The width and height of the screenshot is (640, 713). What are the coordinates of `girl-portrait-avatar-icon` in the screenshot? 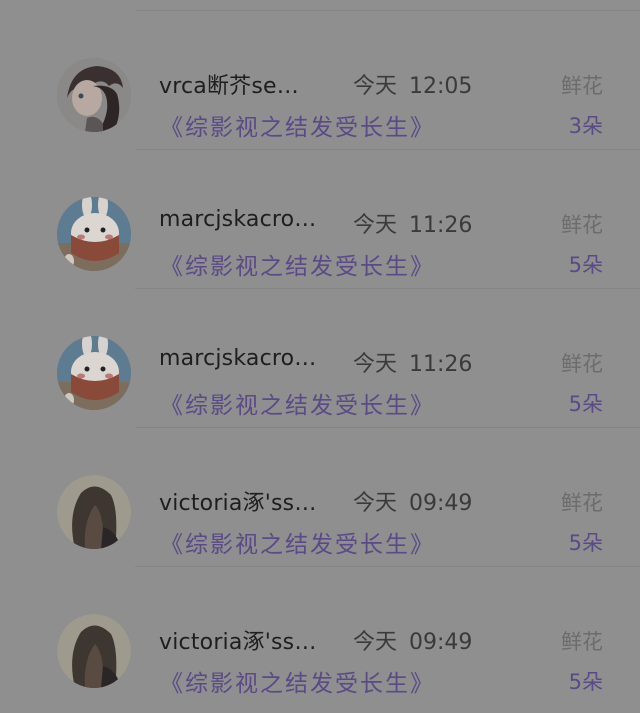 It's located at (94, 95).